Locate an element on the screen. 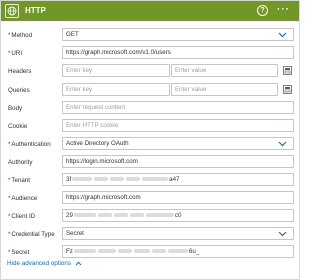 The image size is (320, 280). method-label: *Method is located at coordinates (20, 35).